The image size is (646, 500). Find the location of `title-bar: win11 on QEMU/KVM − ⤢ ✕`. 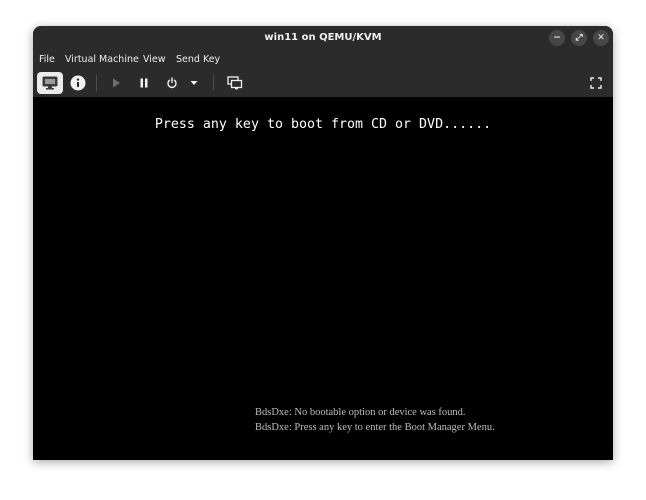

title-bar: win11 on QEMU/KVM − ⤢ ✕ is located at coordinates (323, 38).